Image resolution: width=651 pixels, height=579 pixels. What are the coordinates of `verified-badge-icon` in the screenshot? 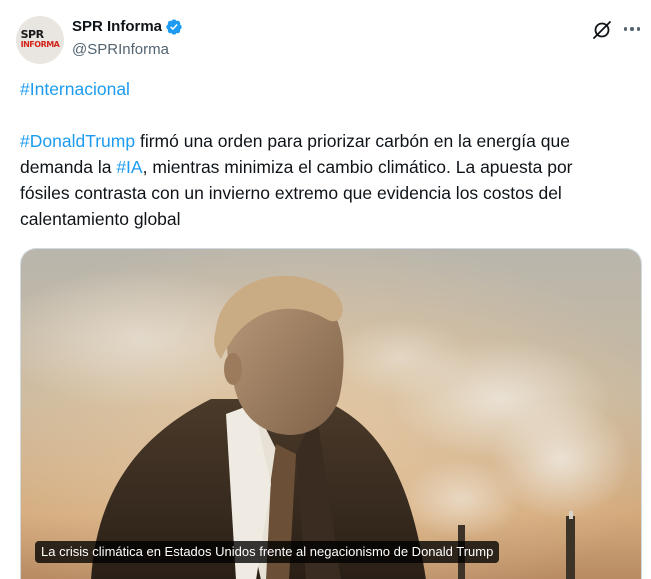 It's located at (174, 27).